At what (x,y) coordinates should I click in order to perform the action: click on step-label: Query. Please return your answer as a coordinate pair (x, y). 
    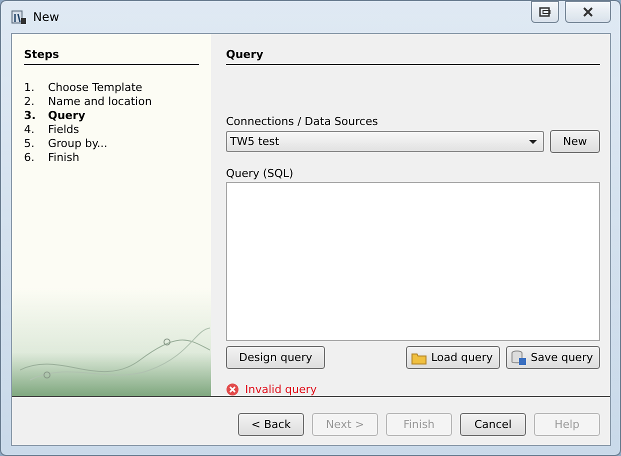
    Looking at the image, I should click on (67, 116).